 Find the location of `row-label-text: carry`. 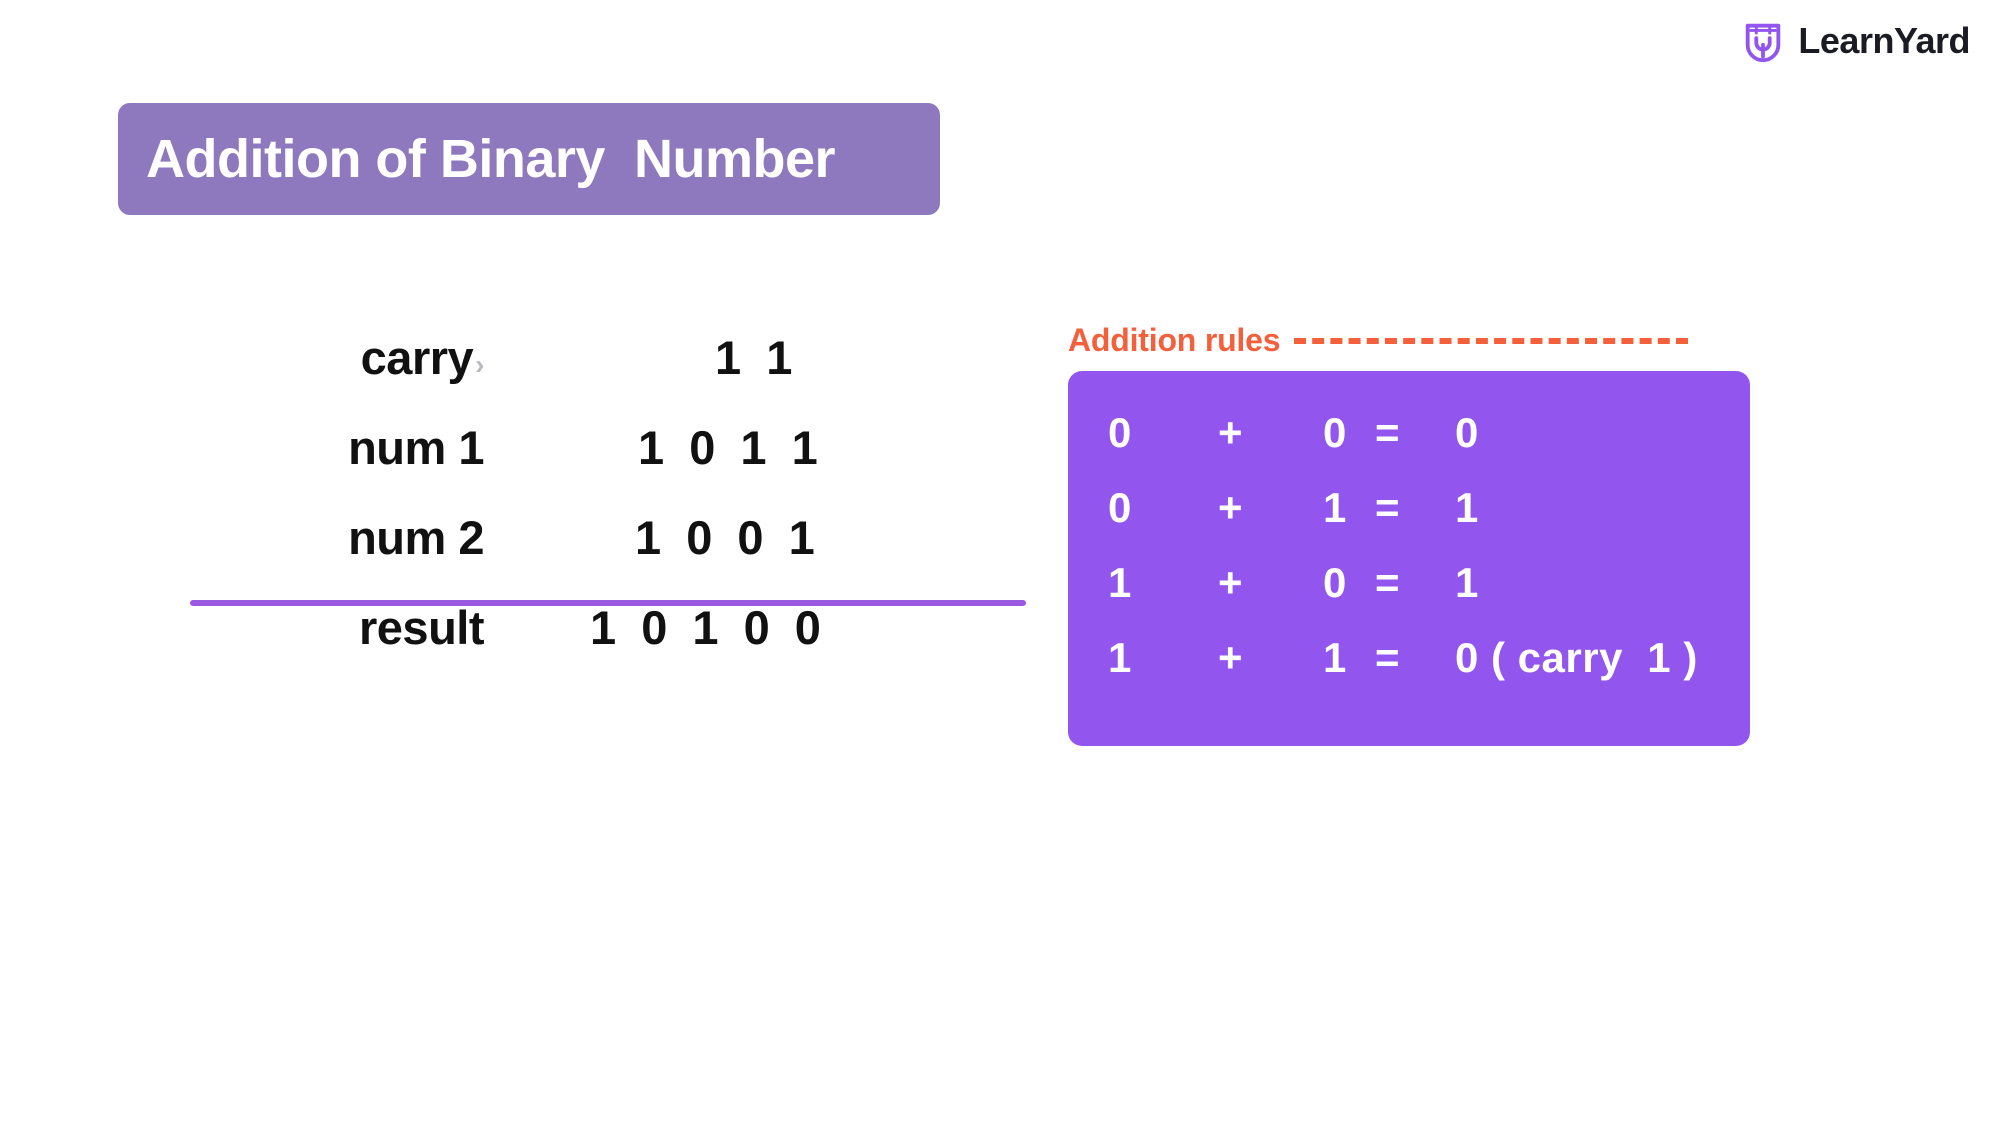

row-label-text: carry is located at coordinates (417, 357).